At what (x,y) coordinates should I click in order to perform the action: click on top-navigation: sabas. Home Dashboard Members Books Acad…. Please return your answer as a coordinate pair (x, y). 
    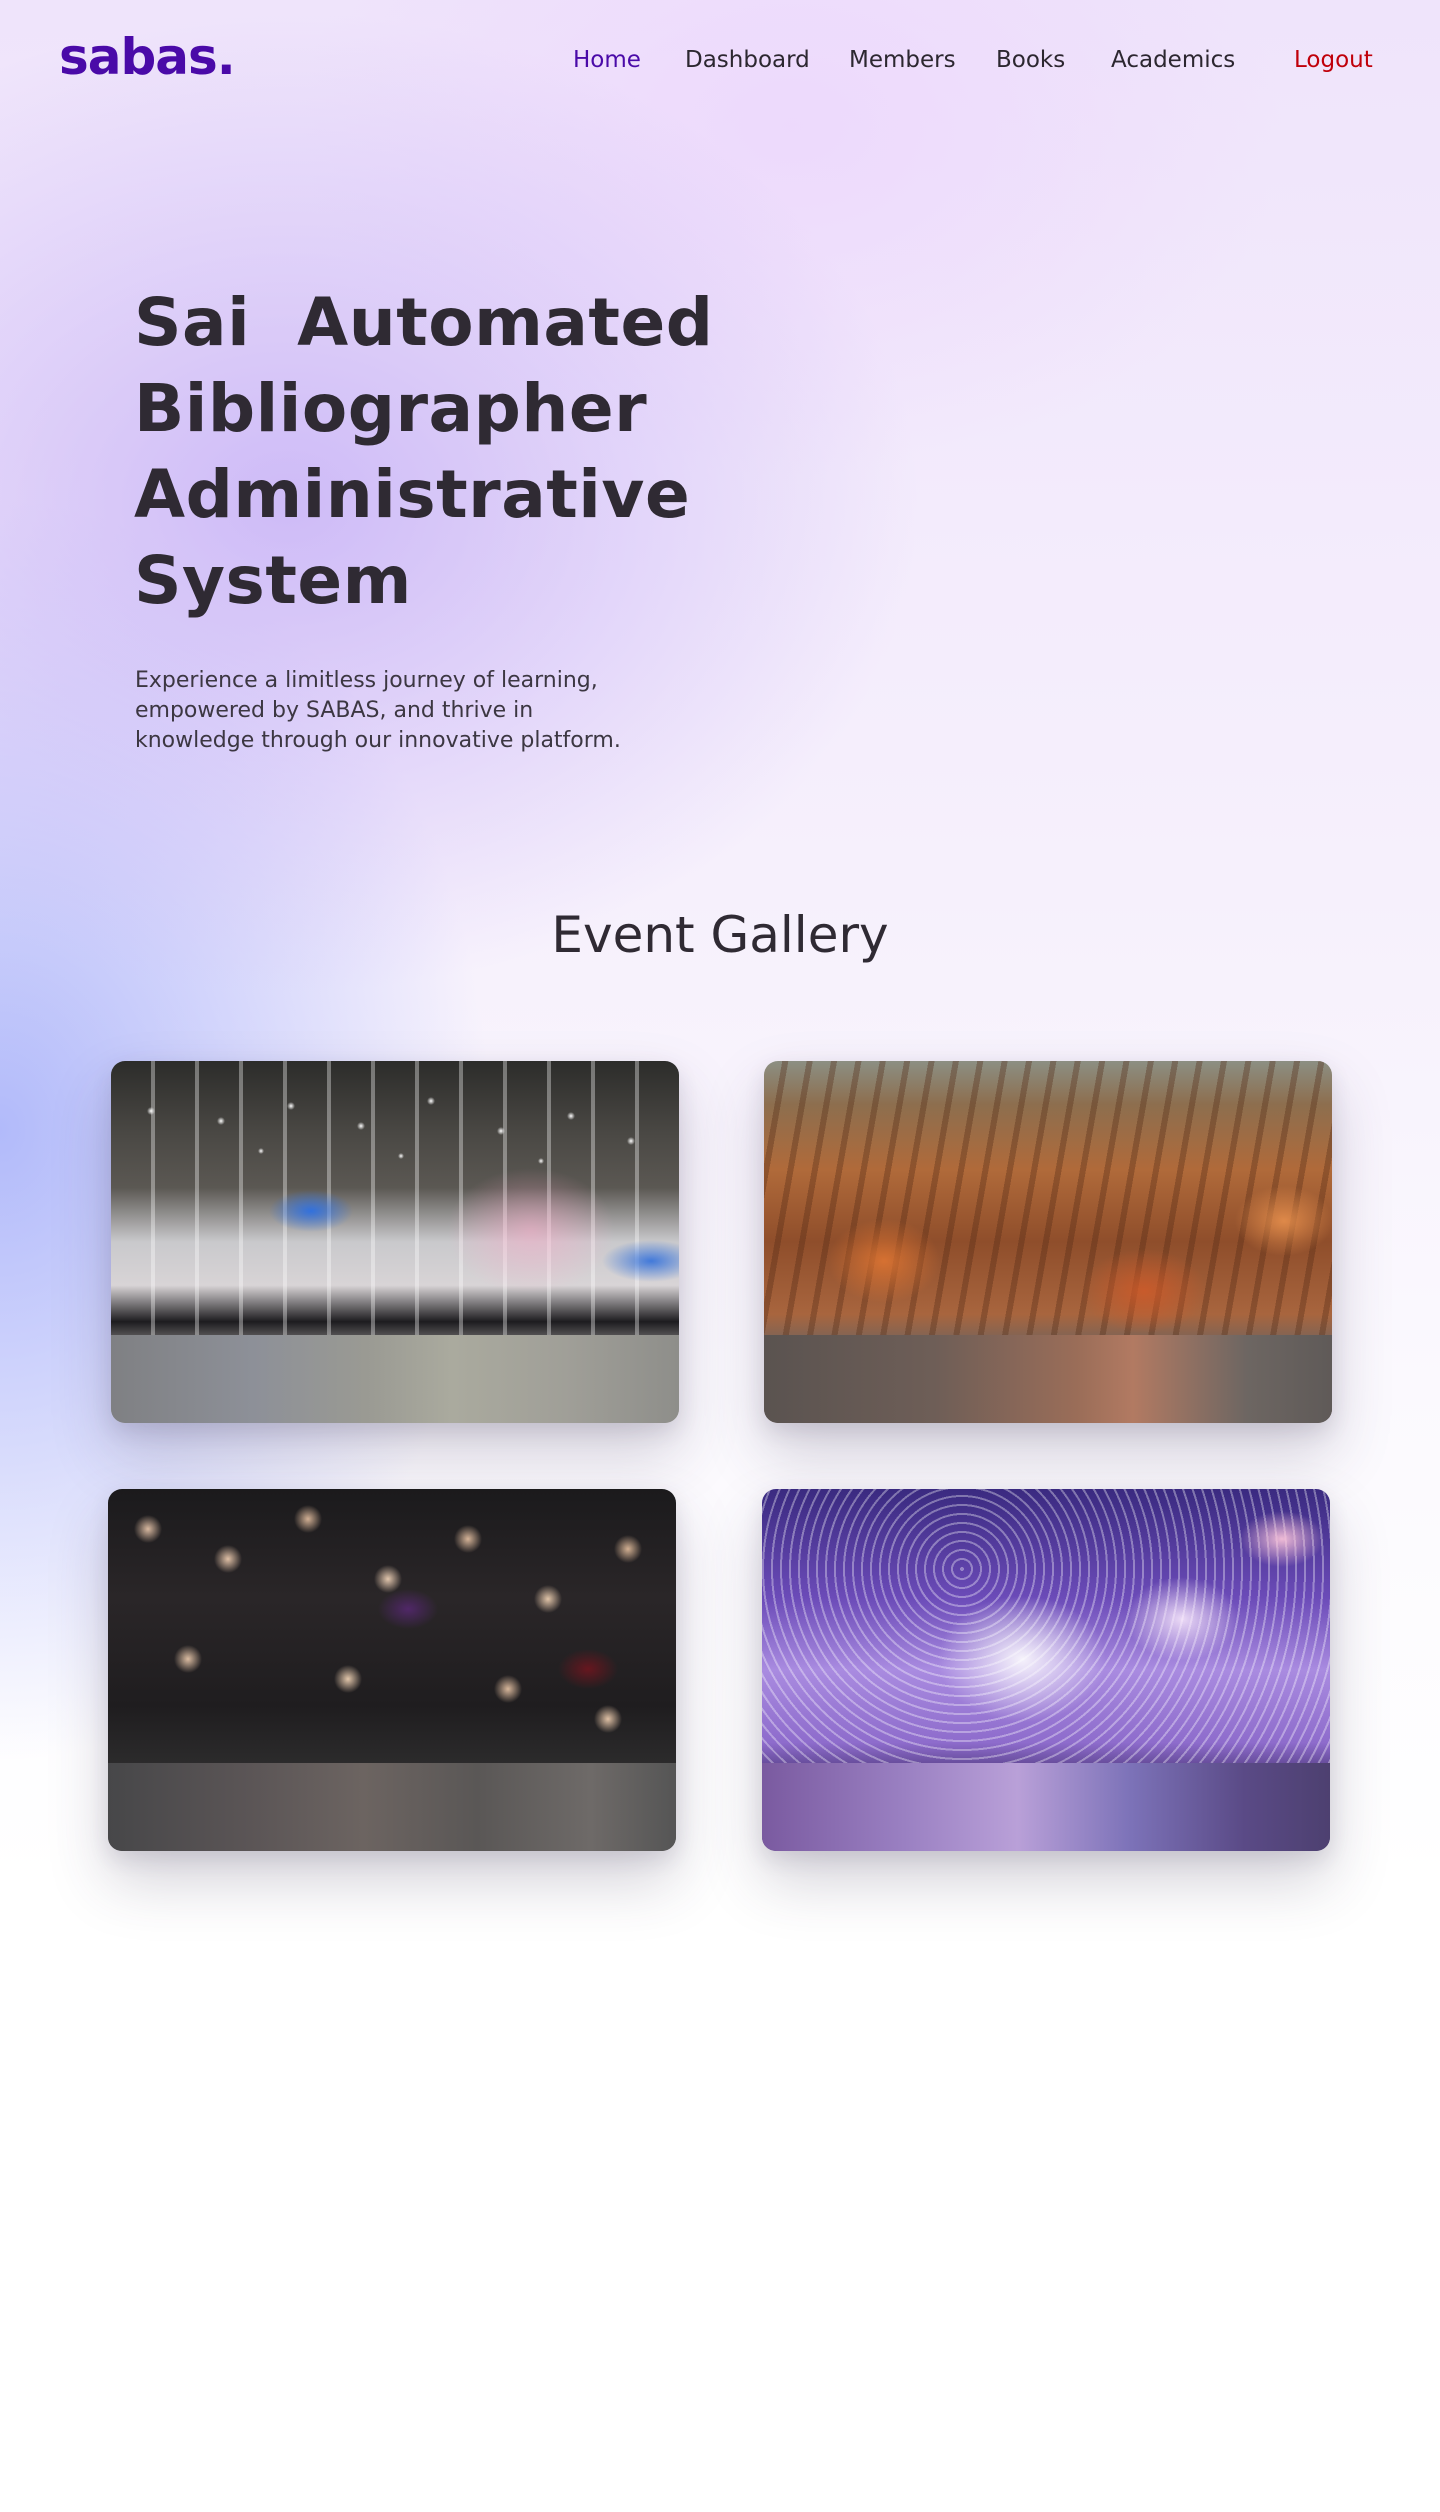
    Looking at the image, I should click on (720, 60).